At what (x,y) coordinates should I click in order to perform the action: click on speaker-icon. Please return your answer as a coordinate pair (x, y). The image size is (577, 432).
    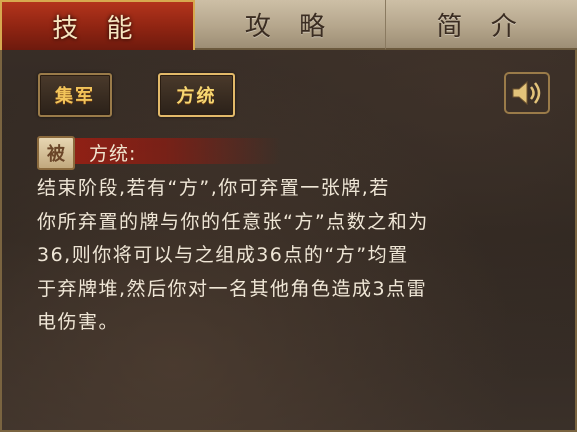
    Looking at the image, I should click on (527, 93).